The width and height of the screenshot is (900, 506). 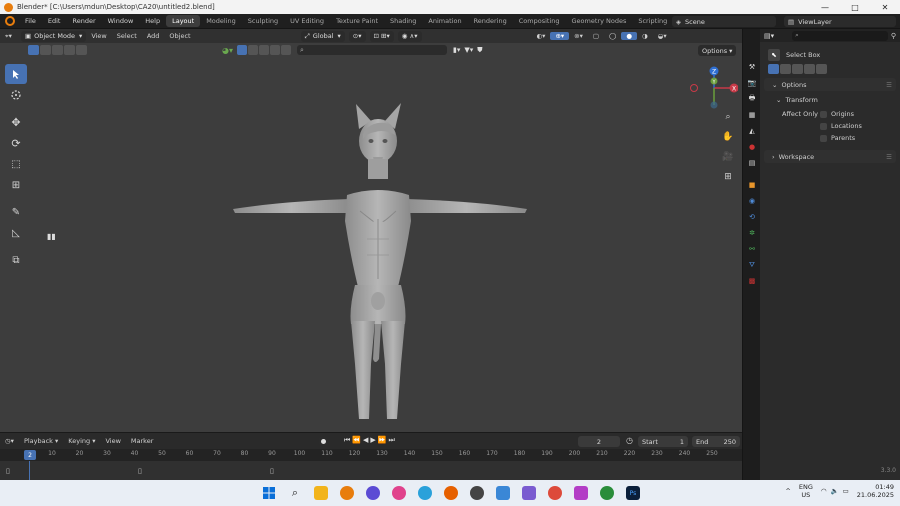 I want to click on tab-texture-paint: Texture Paint, so click(x=357, y=21).